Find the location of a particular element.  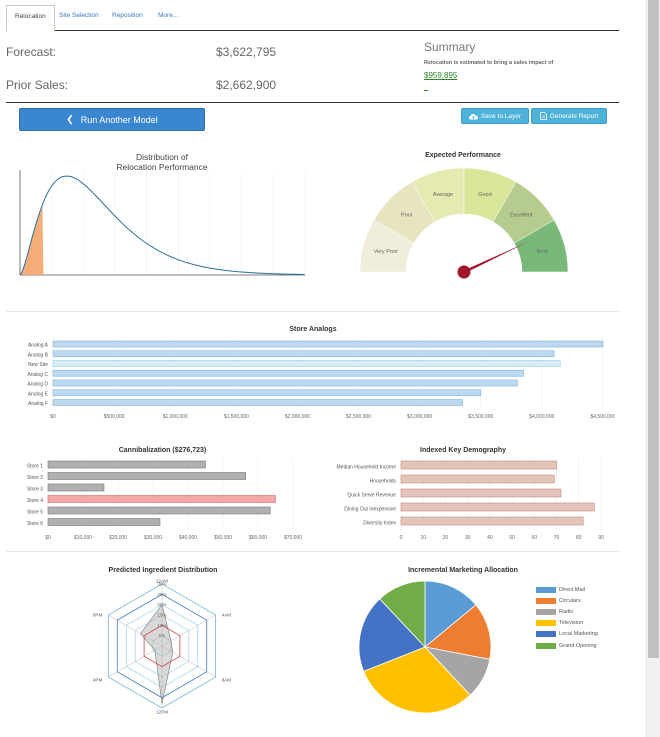

forecast-value: $3,622,795 is located at coordinates (246, 52).